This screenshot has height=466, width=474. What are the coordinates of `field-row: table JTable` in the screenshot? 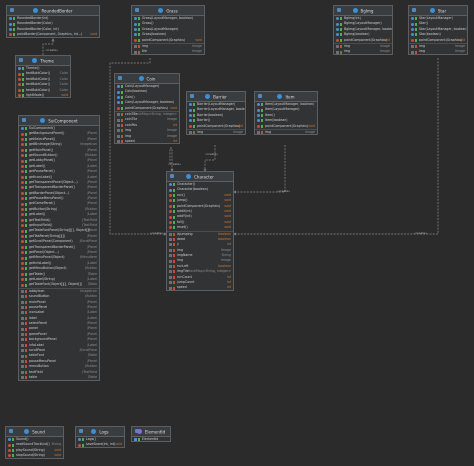 It's located at (59, 377).